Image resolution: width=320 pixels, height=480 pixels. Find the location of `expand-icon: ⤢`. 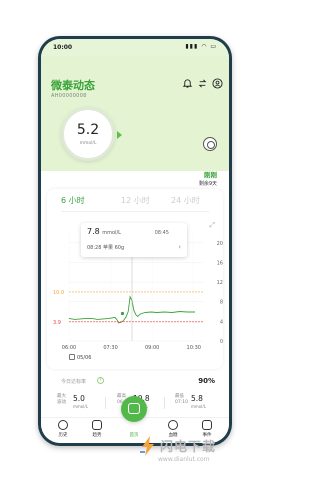

expand-icon: ⤢ is located at coordinates (212, 225).